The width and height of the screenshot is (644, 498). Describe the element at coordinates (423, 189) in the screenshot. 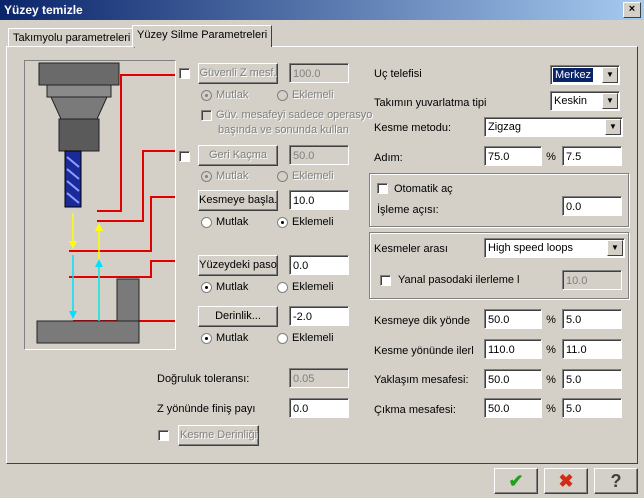

I see `otomatik-label: Otomatik aç` at that location.